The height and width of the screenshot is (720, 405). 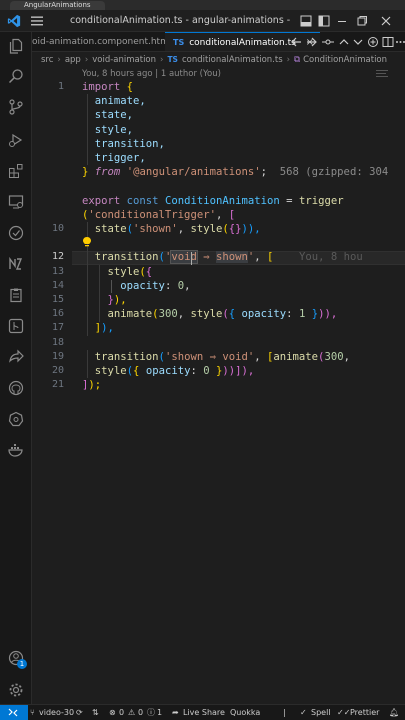 What do you see at coordinates (57, 299) in the screenshot?
I see `line-number: 15` at bounding box center [57, 299].